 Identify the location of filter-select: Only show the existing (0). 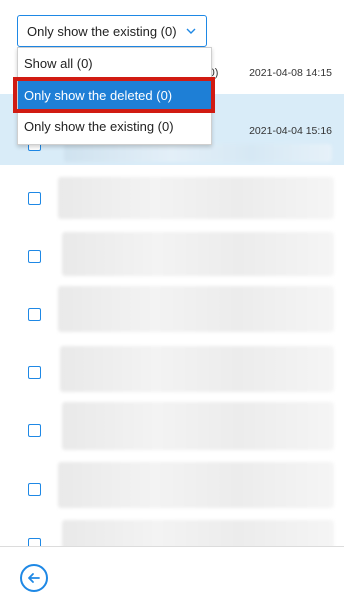
(112, 31).